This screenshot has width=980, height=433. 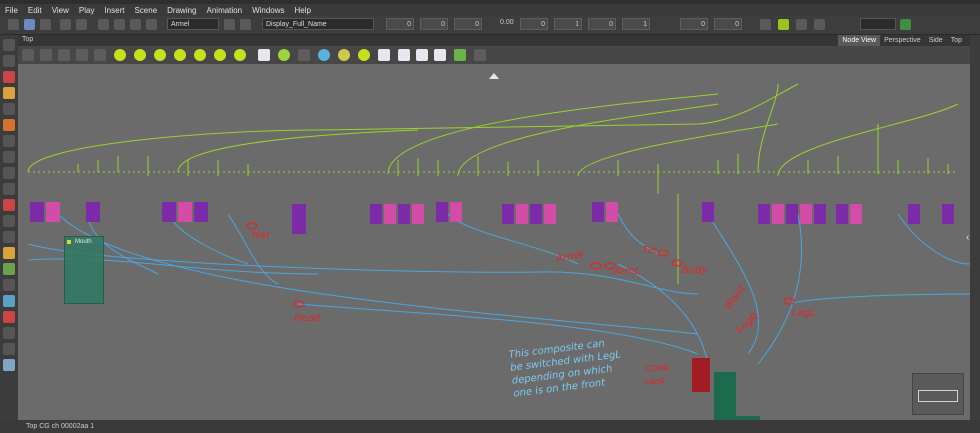 I want to click on color-card-icon, so click(x=460, y=55).